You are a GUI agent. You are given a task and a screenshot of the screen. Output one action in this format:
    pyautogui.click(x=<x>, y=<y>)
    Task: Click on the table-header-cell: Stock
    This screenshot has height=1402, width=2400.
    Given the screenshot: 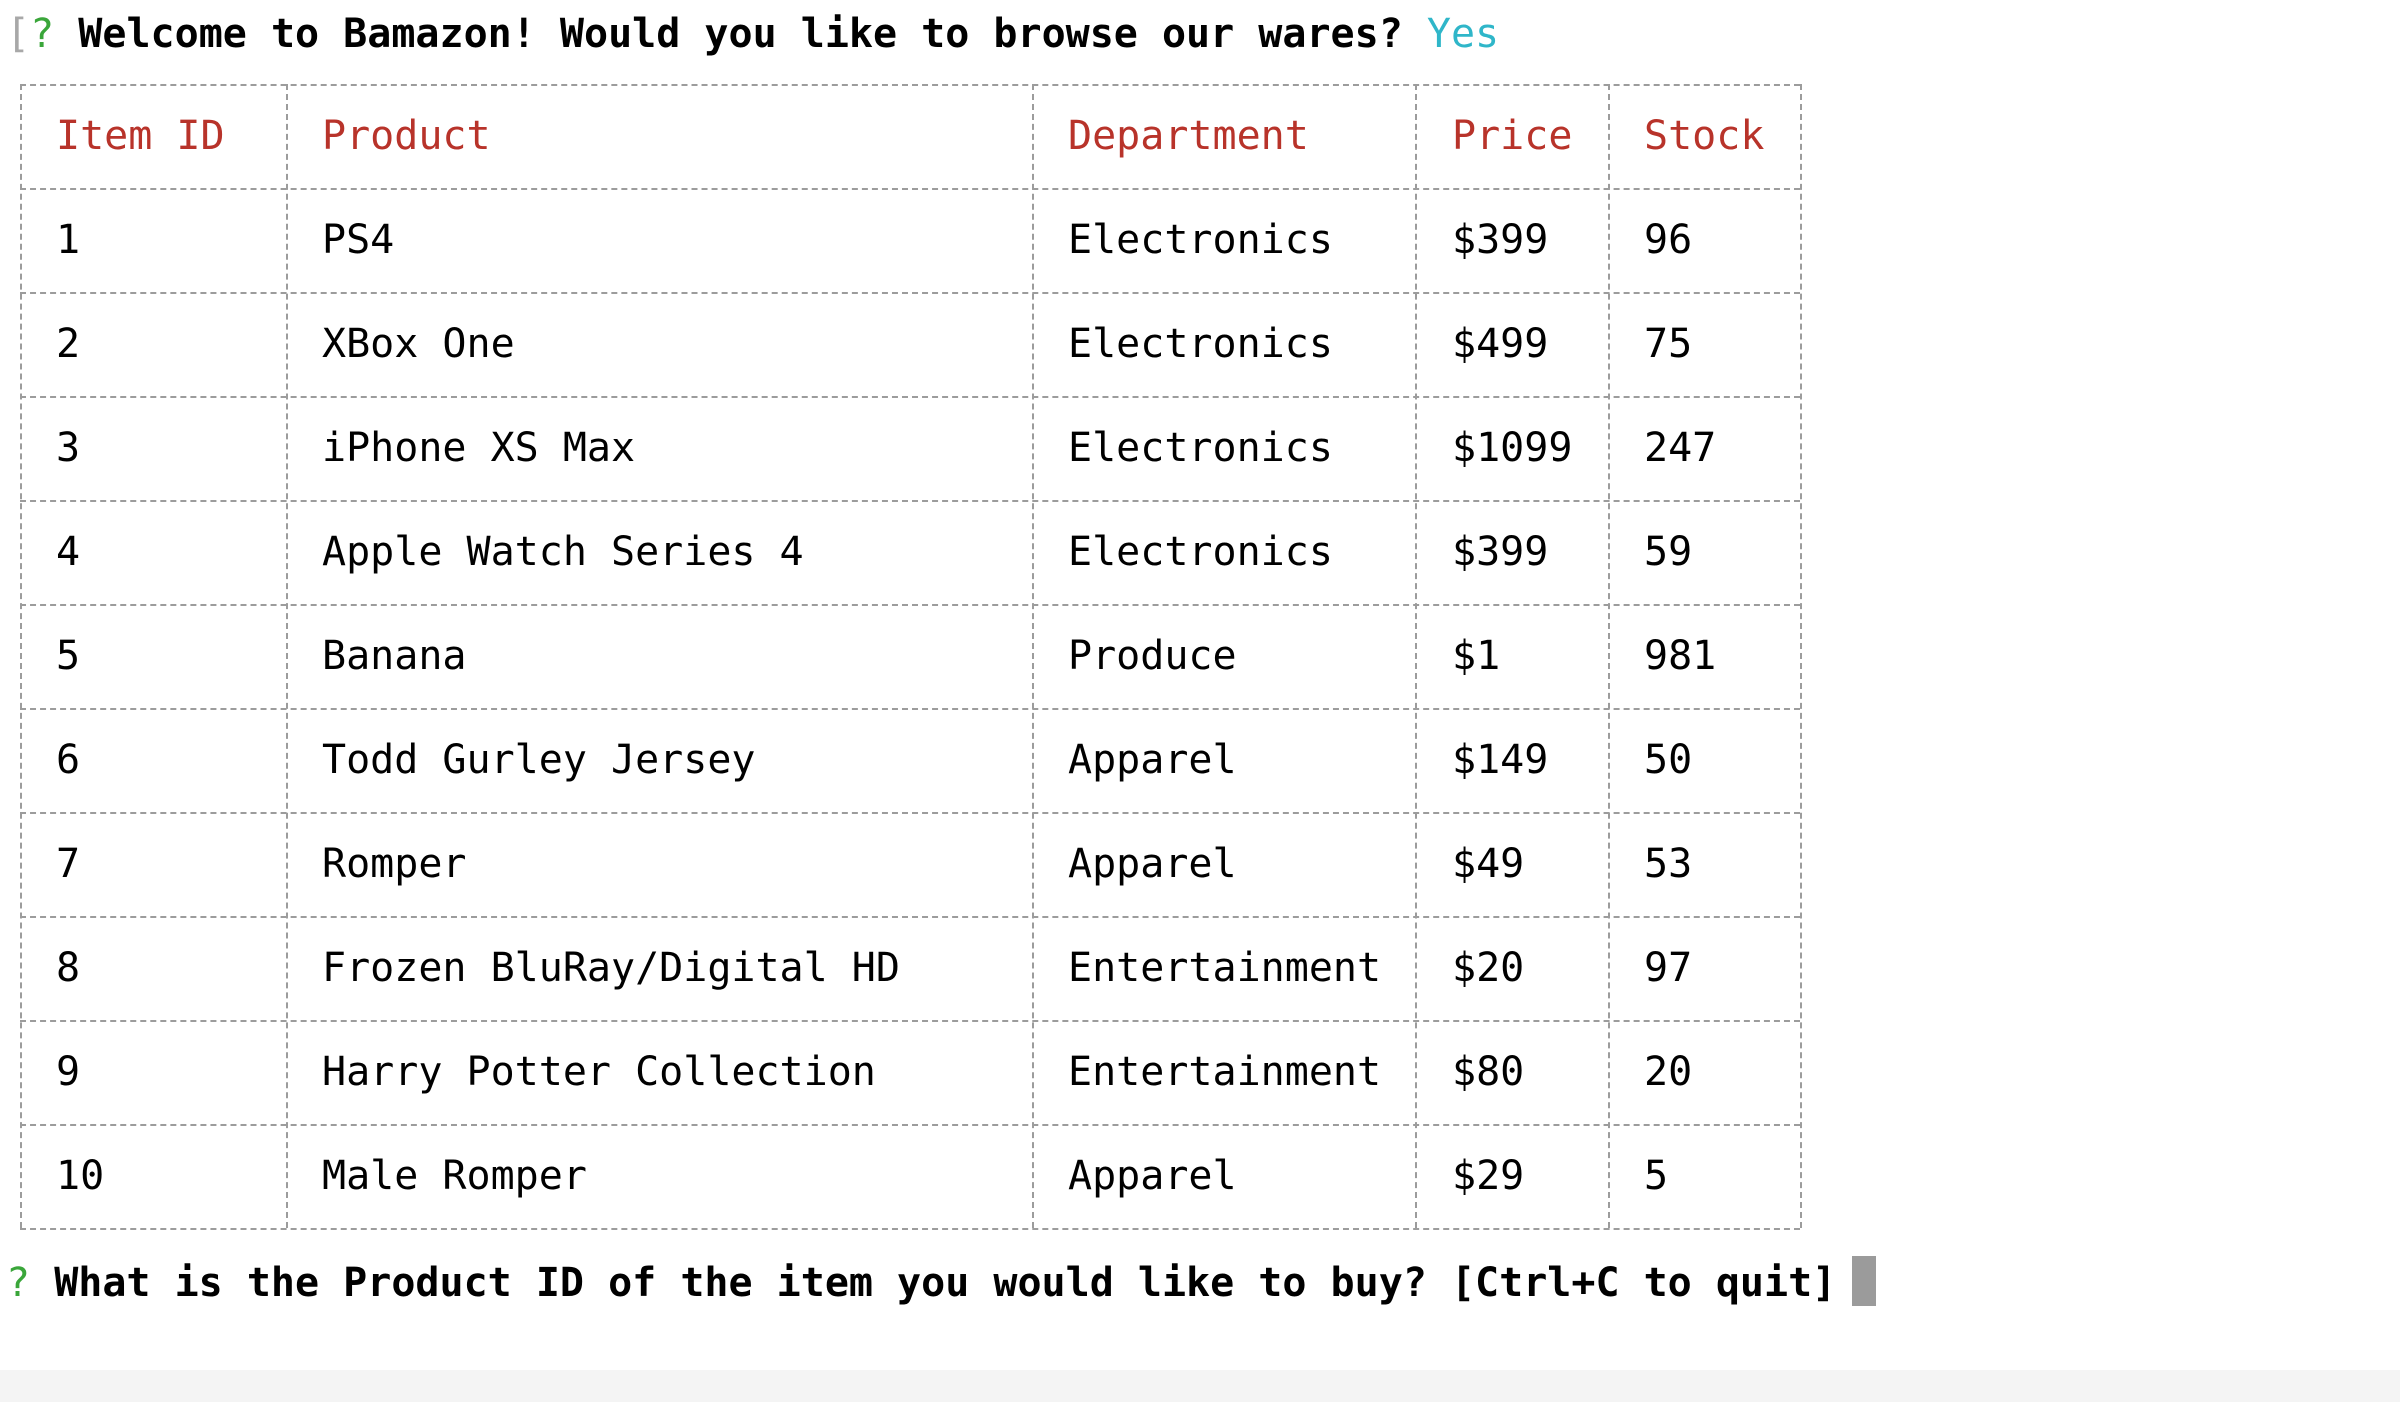 What is the action you would take?
    pyautogui.click(x=1704, y=136)
    